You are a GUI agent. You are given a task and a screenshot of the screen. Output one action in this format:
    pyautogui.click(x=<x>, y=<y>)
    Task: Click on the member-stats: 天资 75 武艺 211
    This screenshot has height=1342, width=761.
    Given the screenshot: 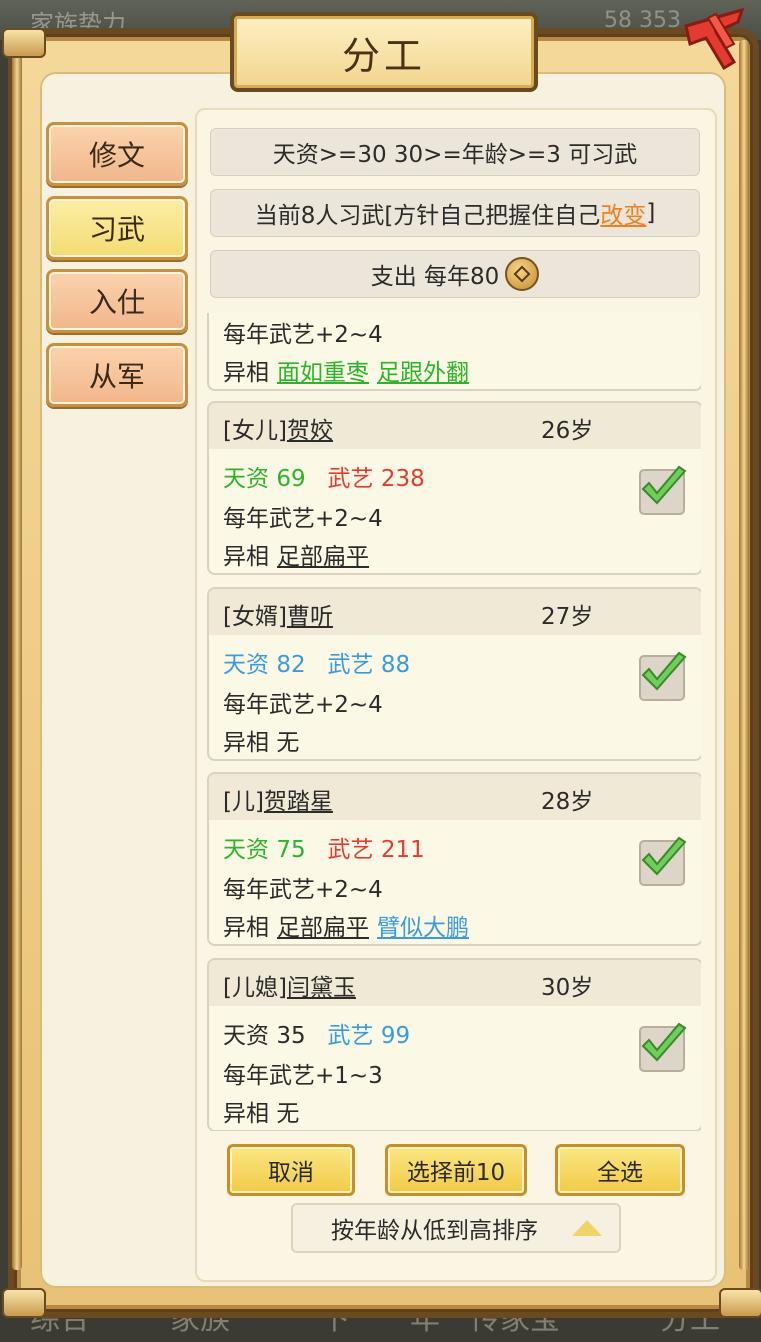 What is the action you would take?
    pyautogui.click(x=324, y=850)
    